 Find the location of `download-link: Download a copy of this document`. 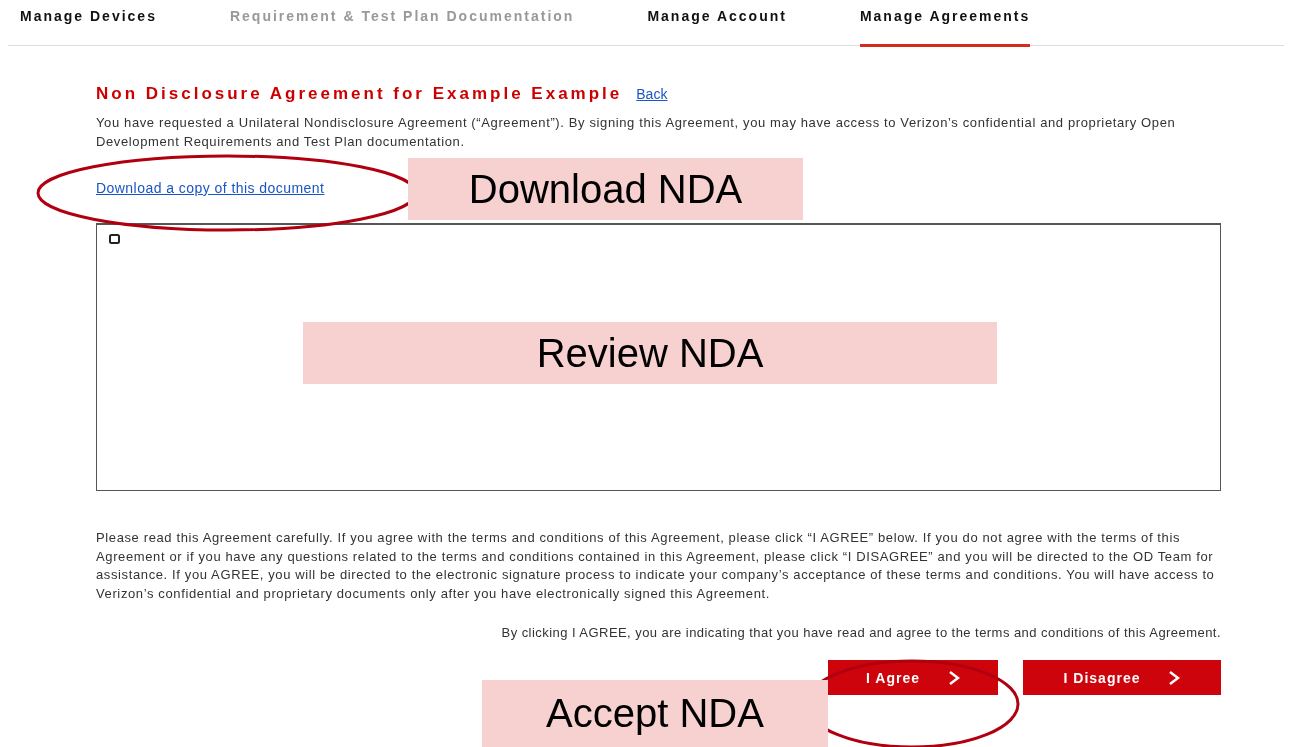

download-link: Download a copy of this document is located at coordinates (210, 188).